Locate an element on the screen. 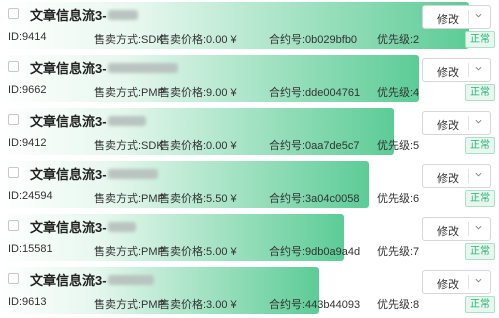 Image resolution: width=499 pixels, height=318 pixels. sale-price: 售卖价格:9.00 ¥ is located at coordinates (198, 93).